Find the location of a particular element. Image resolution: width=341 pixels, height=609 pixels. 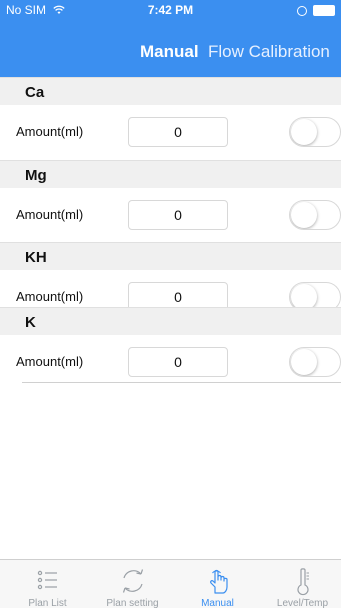

tab-label: Plan setting is located at coordinates (132, 603).